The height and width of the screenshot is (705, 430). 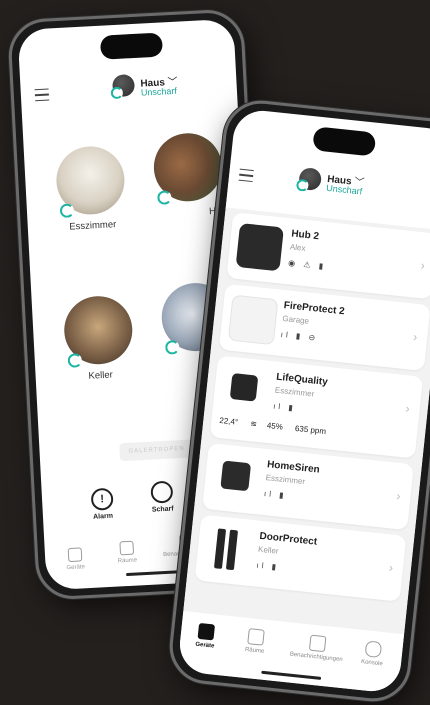 I want to click on homesiren-device-image, so click(x=235, y=478).